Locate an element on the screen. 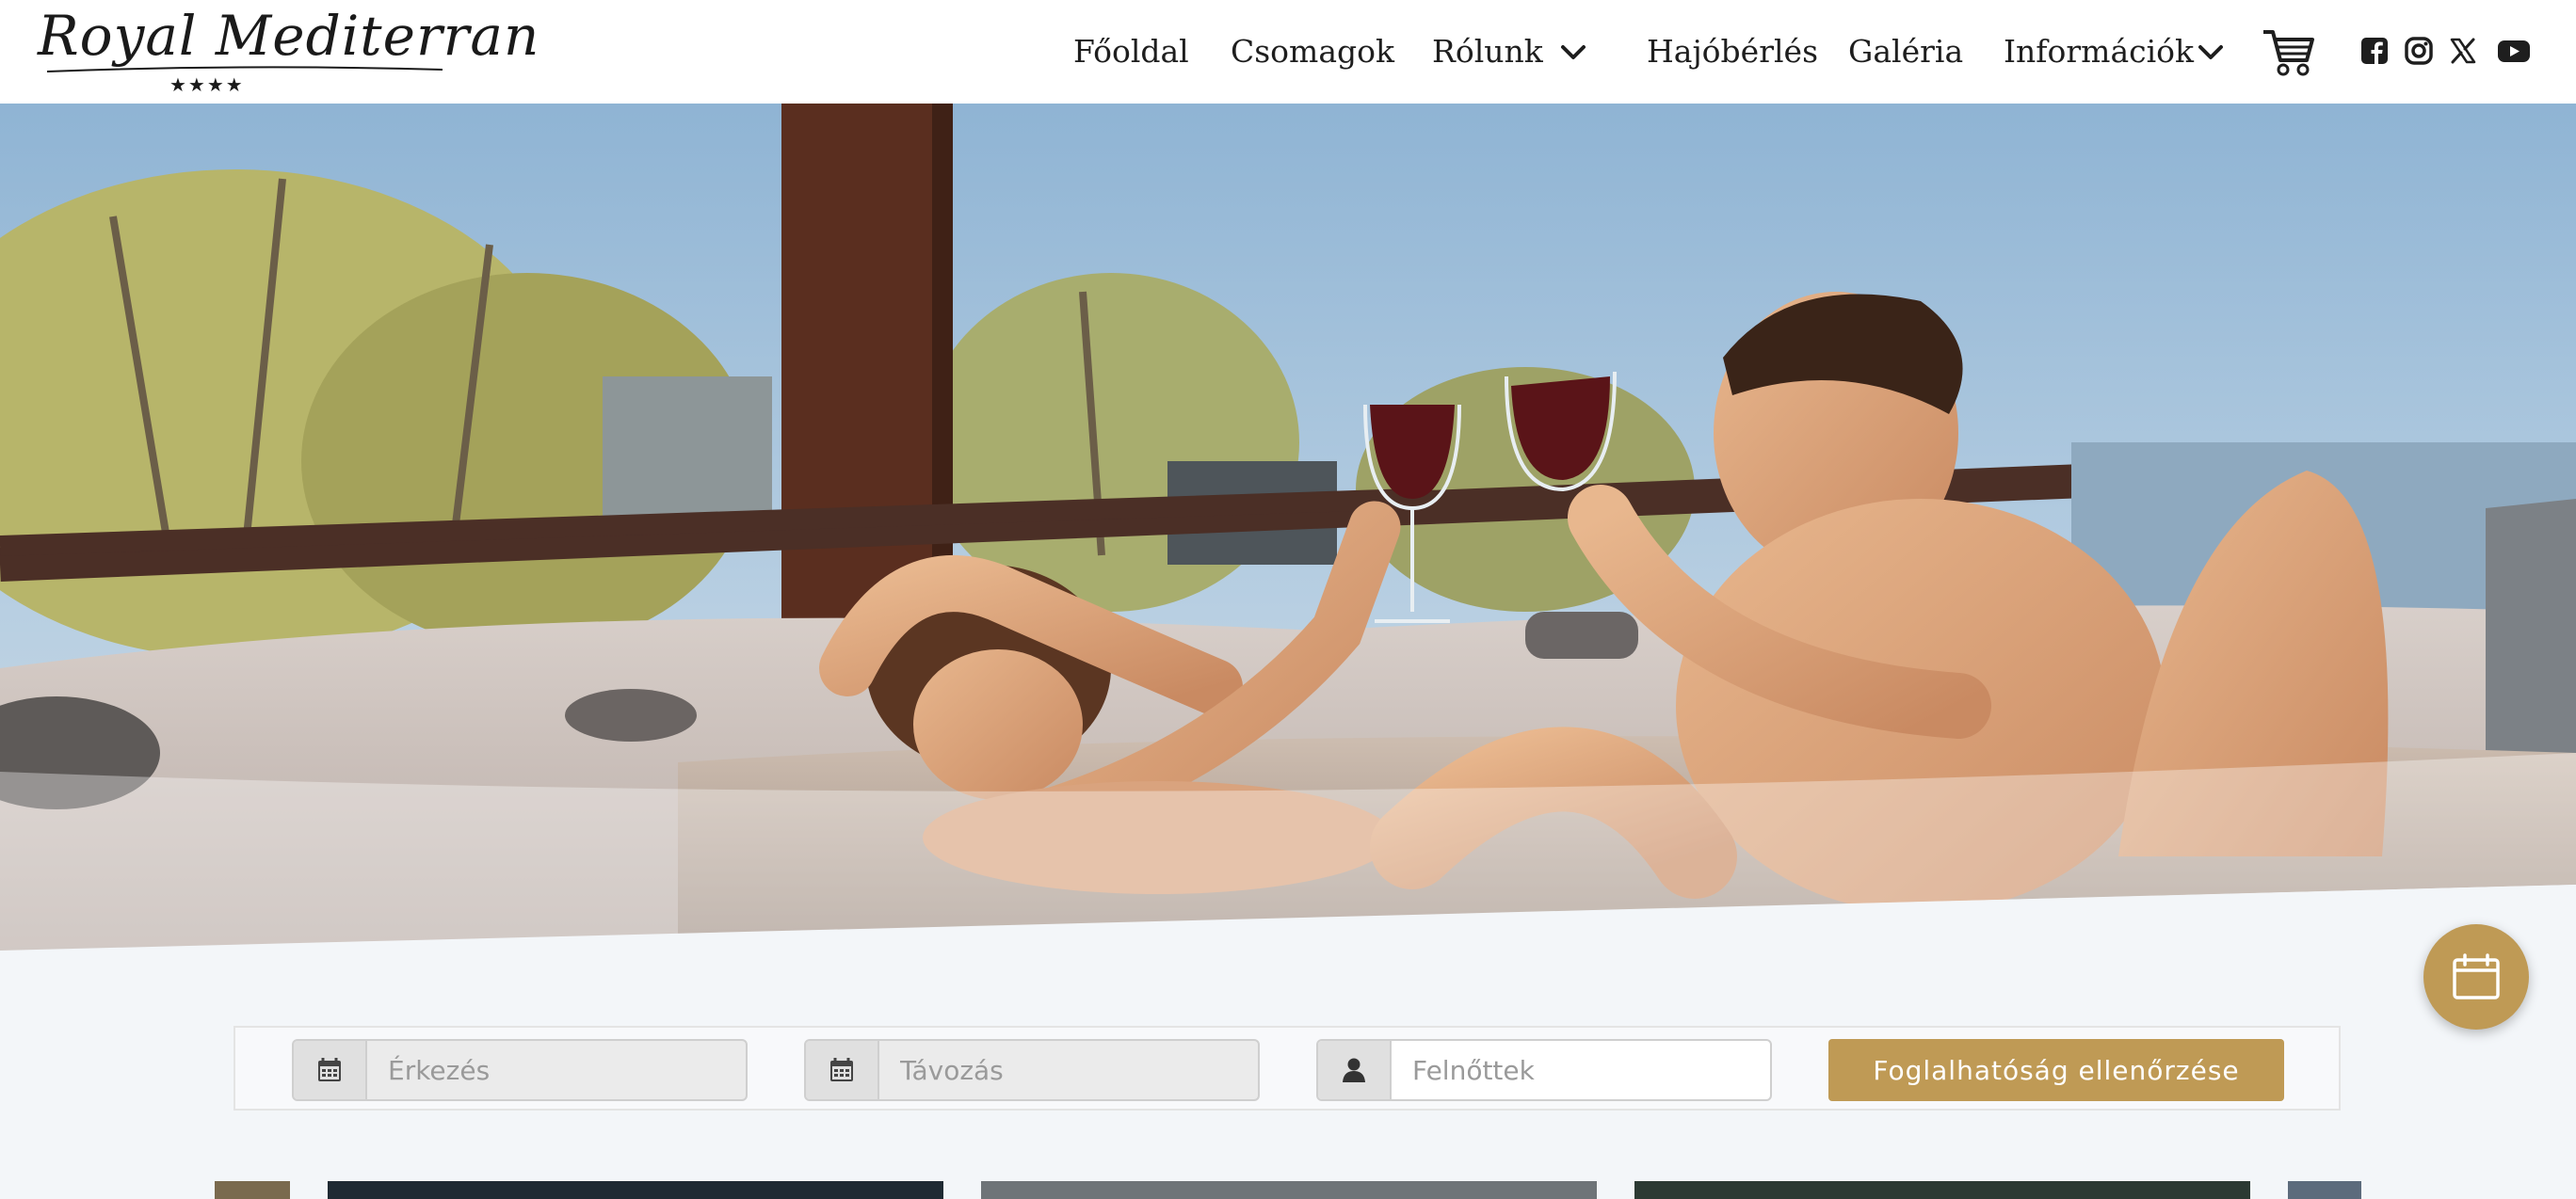  arrival-input is located at coordinates (556, 1070).